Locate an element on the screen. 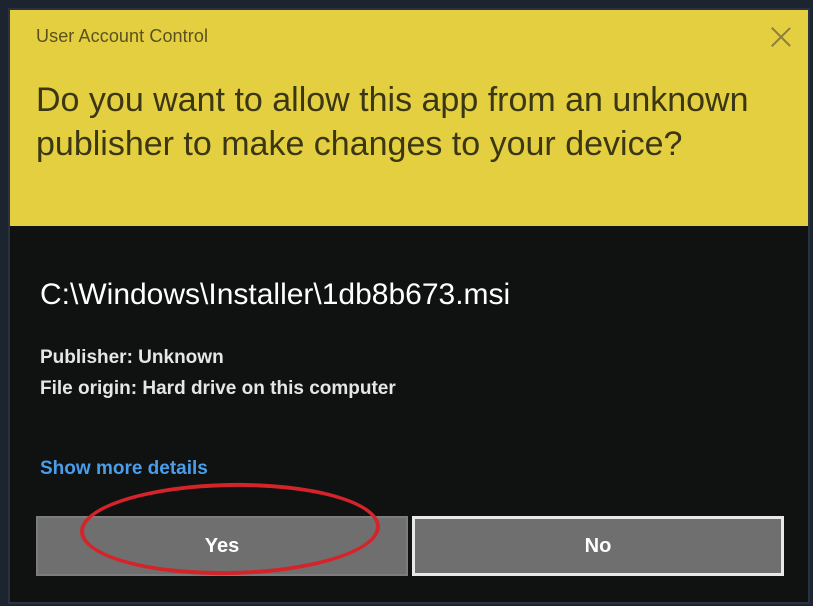 Image resolution: width=813 pixels, height=606 pixels. no-button: No is located at coordinates (598, 546).